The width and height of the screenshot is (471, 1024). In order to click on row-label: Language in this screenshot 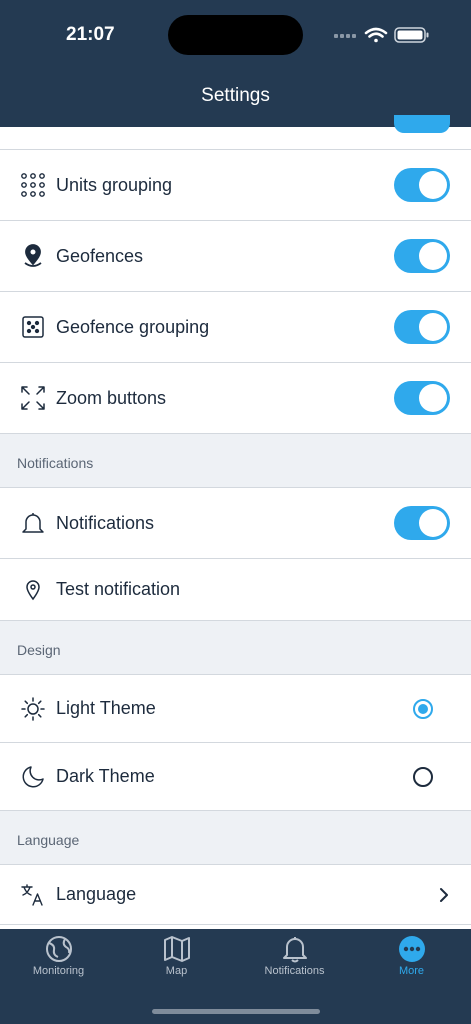, I will do `click(96, 894)`.